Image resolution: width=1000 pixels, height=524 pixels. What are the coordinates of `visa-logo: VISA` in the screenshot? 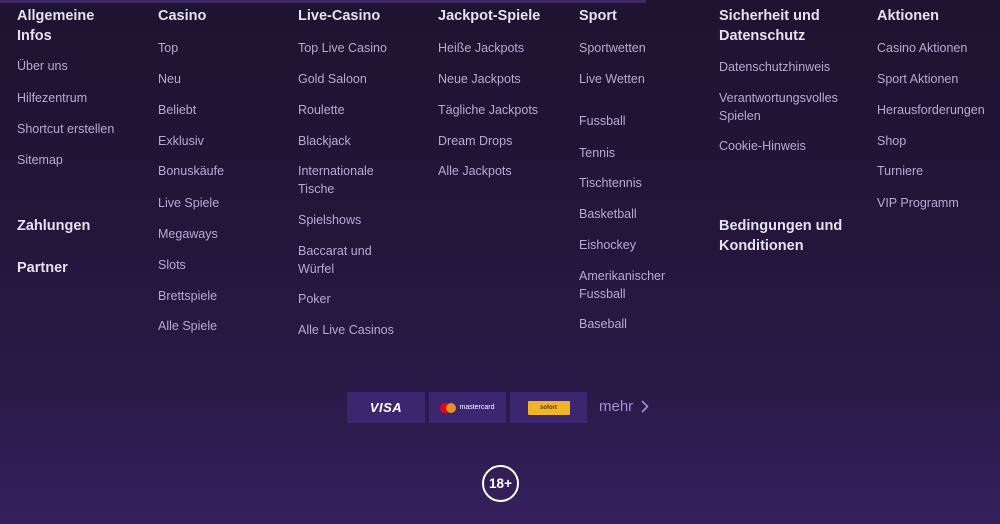 It's located at (386, 407).